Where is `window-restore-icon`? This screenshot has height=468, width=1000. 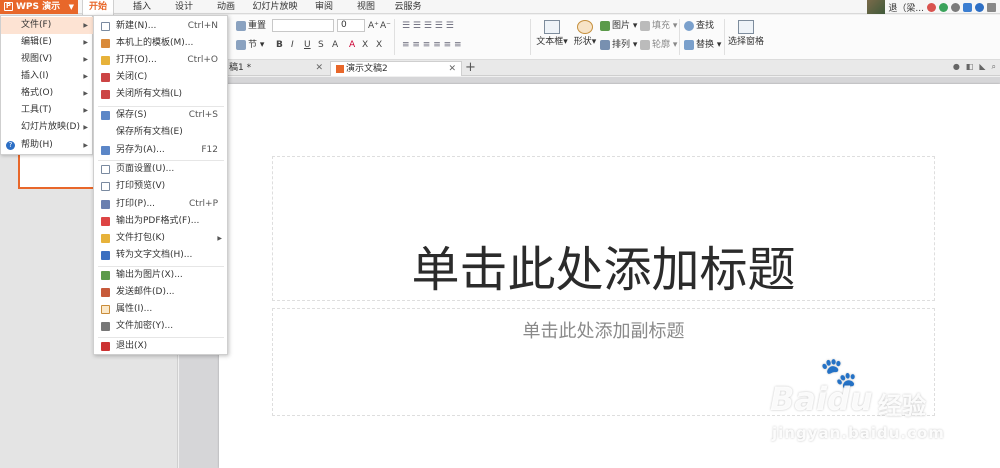 window-restore-icon is located at coordinates (991, 7).